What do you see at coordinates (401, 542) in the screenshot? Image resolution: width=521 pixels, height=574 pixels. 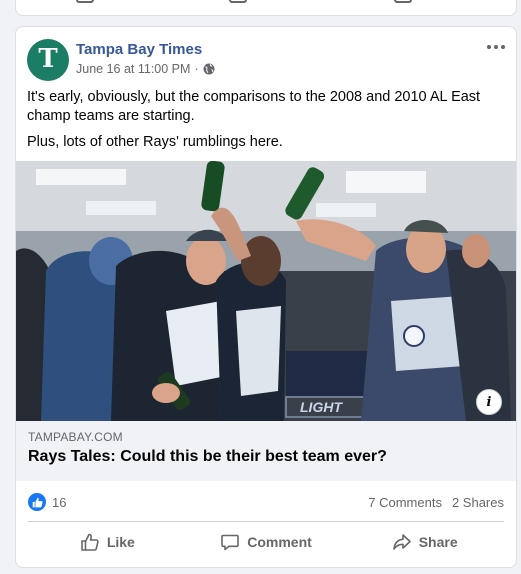 I see `share-icon` at bounding box center [401, 542].